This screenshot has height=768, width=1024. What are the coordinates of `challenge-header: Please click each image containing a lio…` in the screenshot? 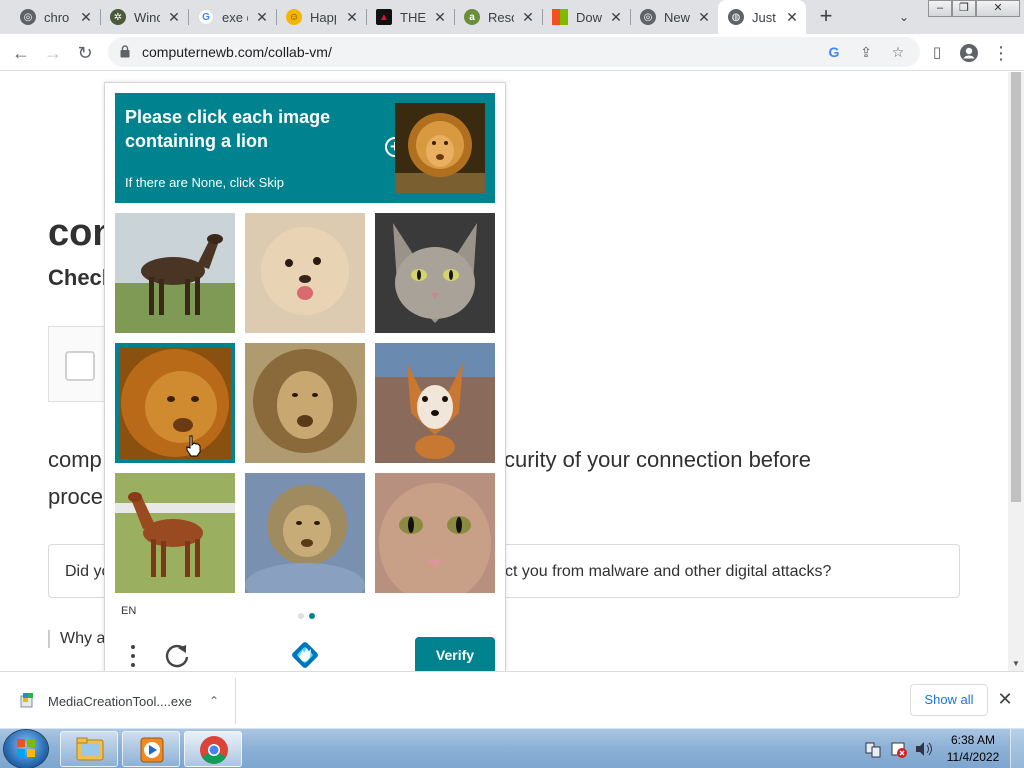 It's located at (305, 148).